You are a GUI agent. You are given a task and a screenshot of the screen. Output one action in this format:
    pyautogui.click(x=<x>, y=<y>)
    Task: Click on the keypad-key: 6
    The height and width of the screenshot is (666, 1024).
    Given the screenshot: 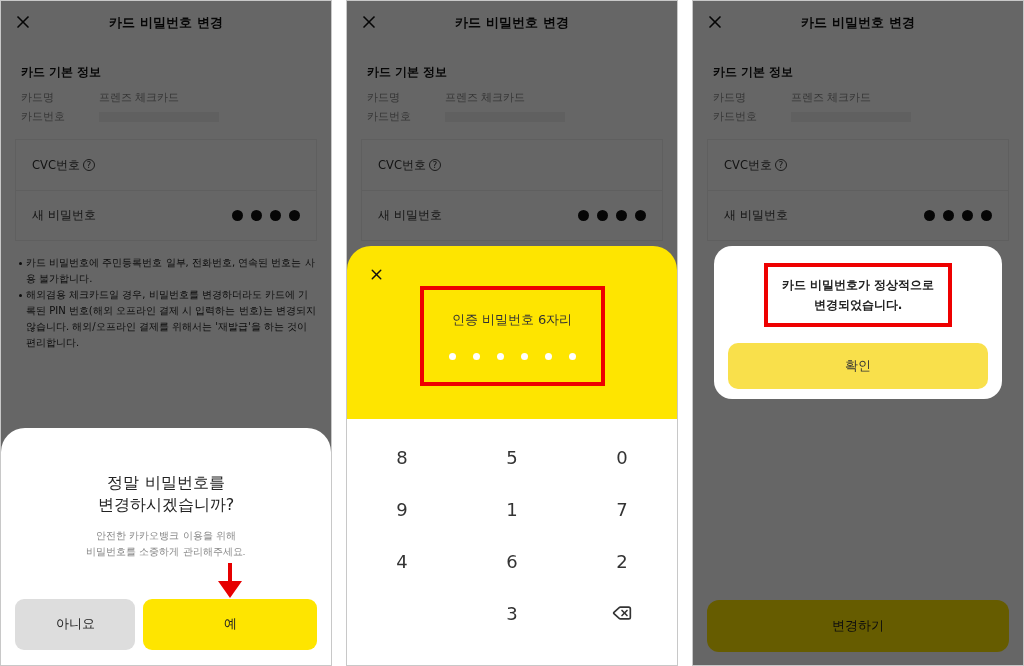 What is the action you would take?
    pyautogui.click(x=512, y=561)
    